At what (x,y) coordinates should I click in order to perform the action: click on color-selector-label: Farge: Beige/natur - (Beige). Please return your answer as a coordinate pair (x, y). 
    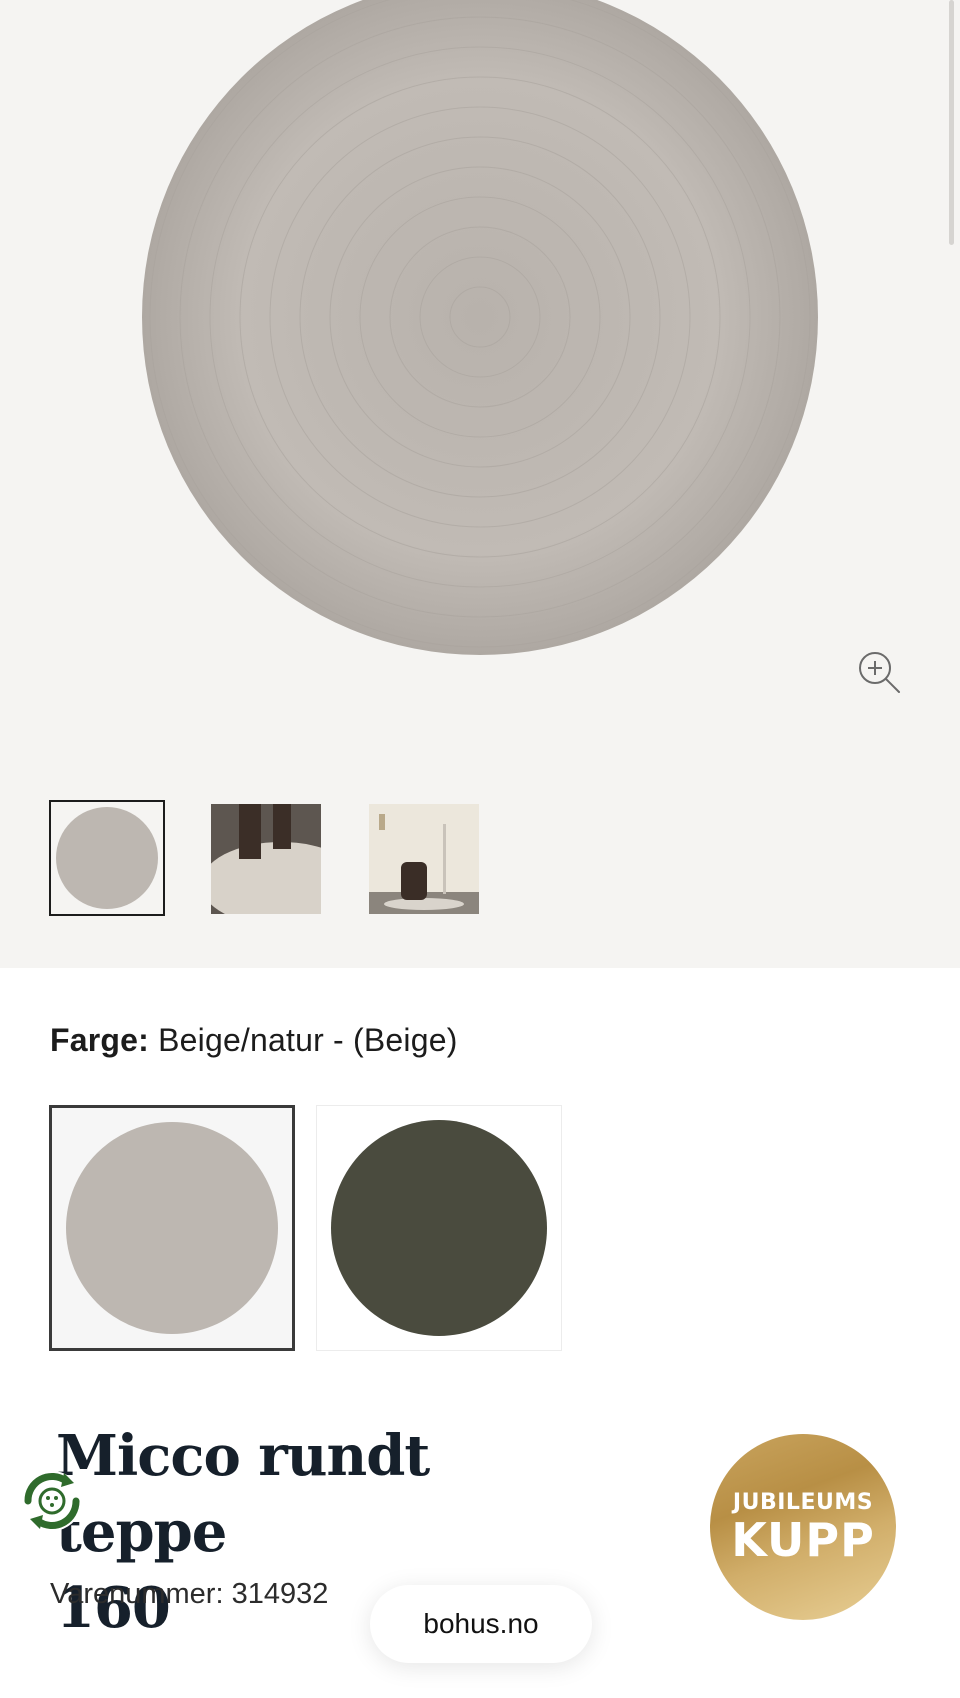
    Looking at the image, I should click on (254, 1040).